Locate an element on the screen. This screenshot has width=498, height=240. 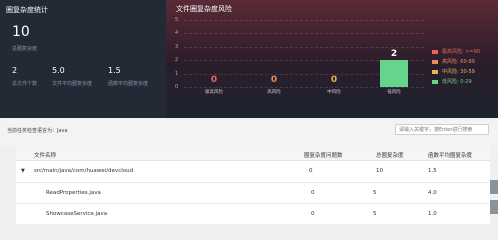
legend-item: 极高风险: >=90 is located at coordinates (456, 51).